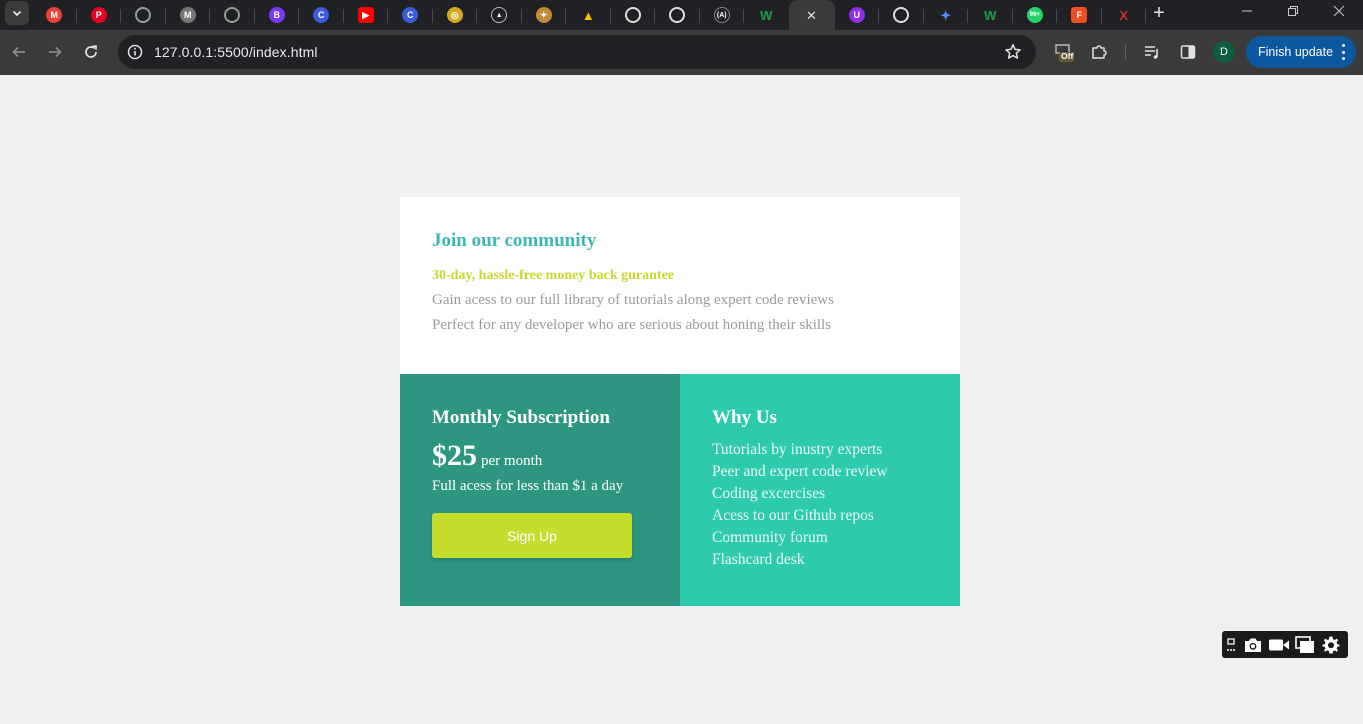 This screenshot has width=1363, height=724. I want to click on gear-icon, so click(1331, 644).